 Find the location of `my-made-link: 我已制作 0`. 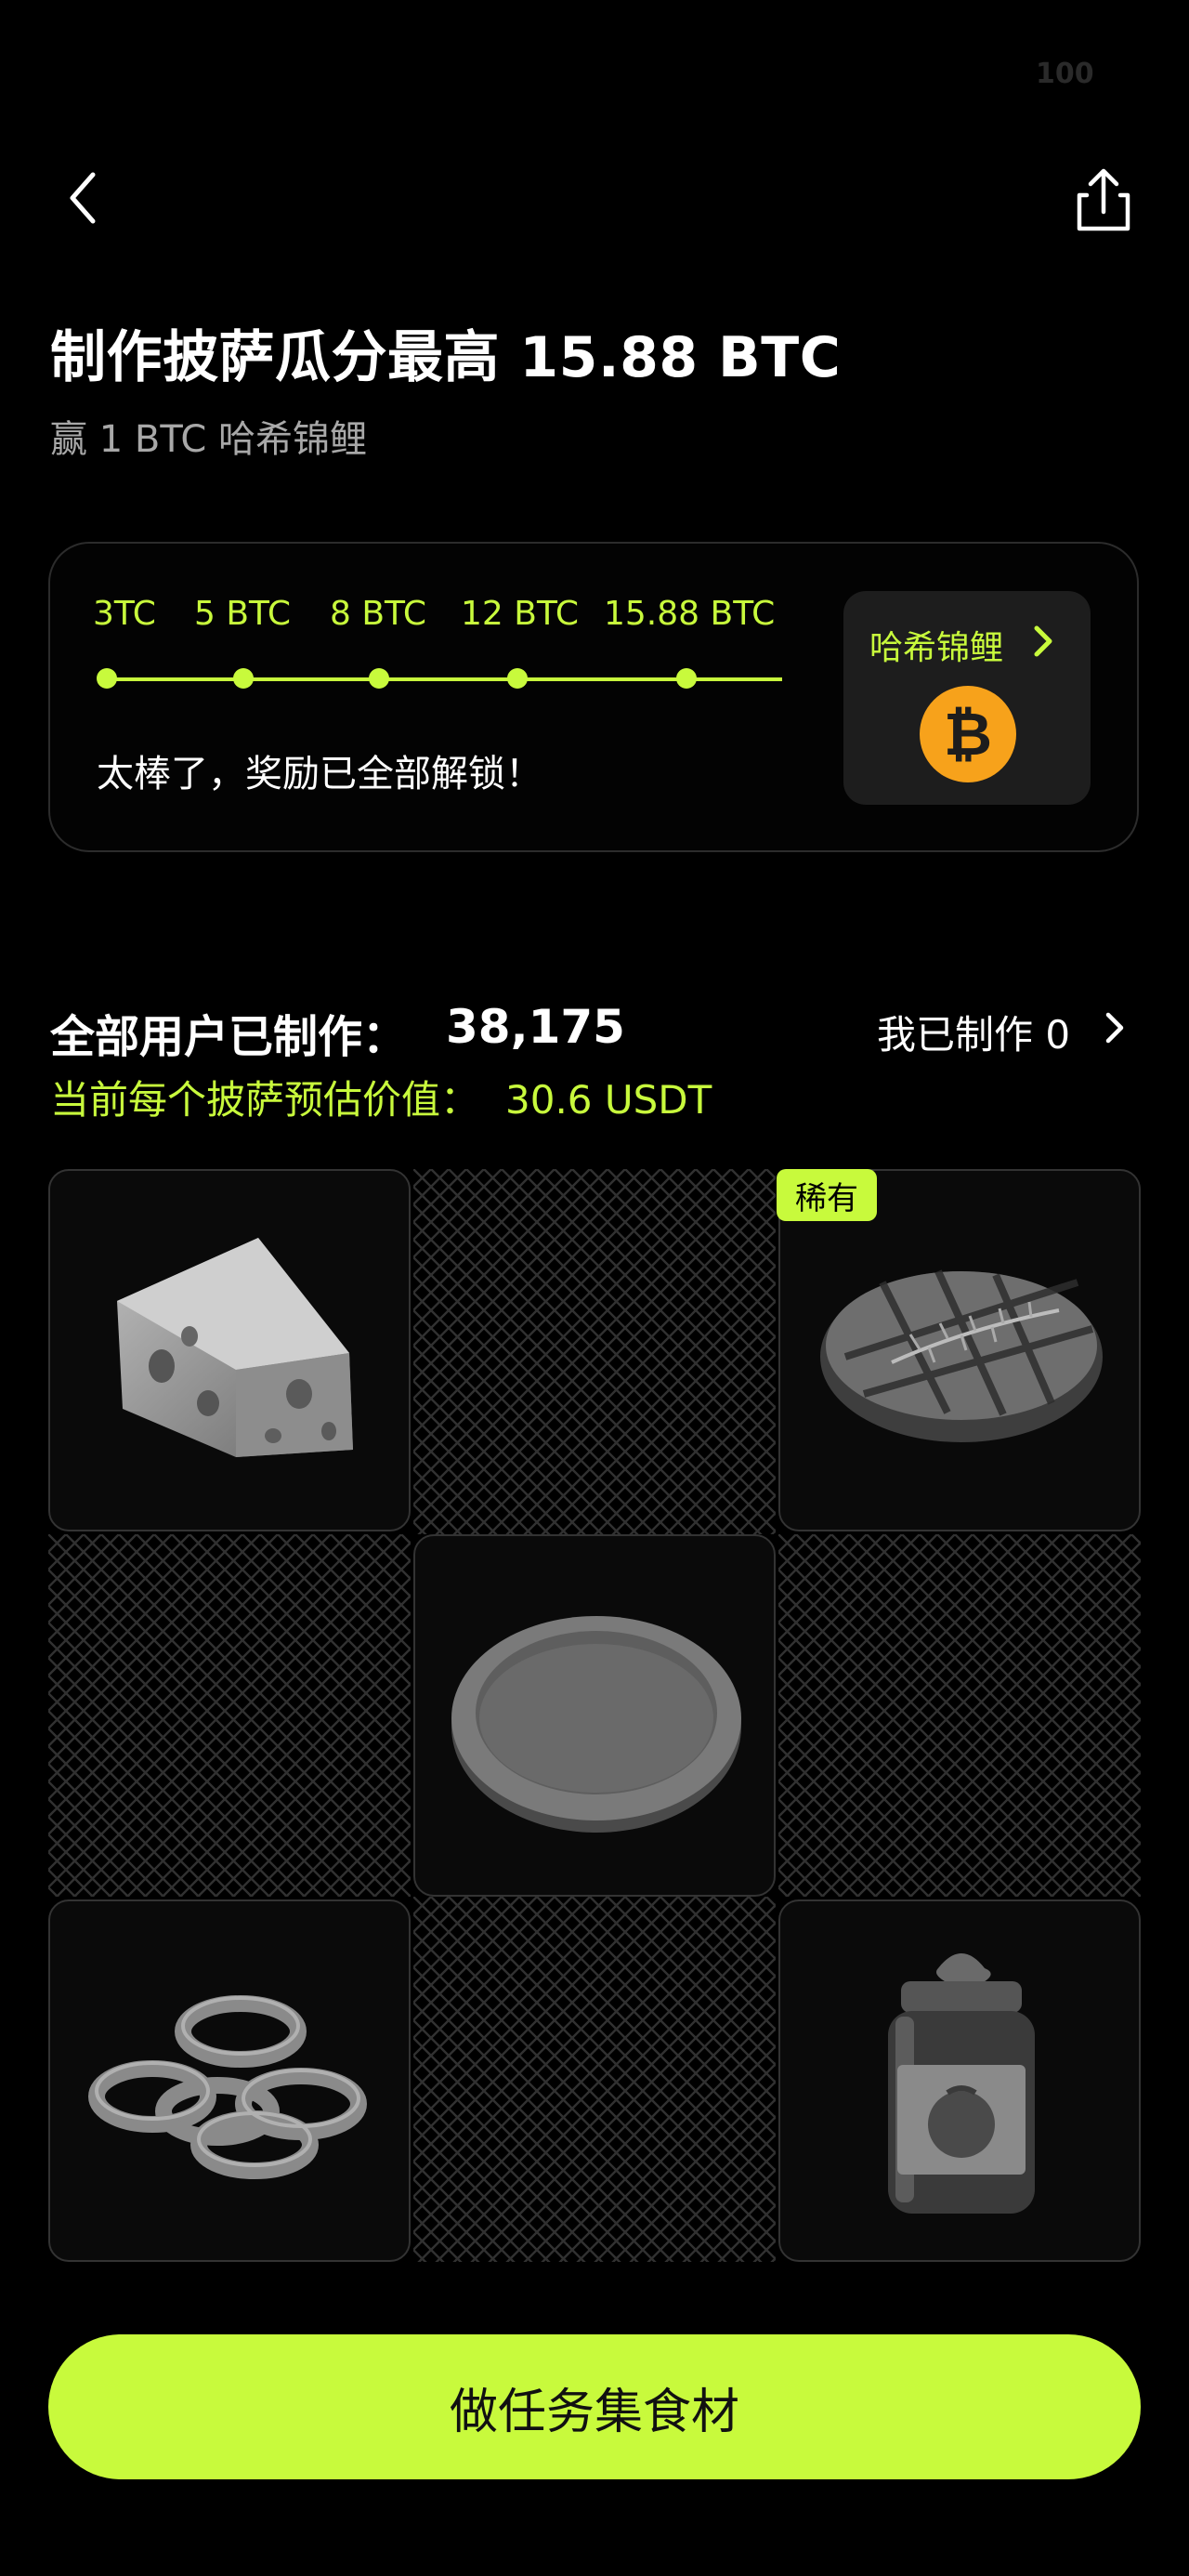

my-made-link: 我已制作 0 is located at coordinates (974, 1032).